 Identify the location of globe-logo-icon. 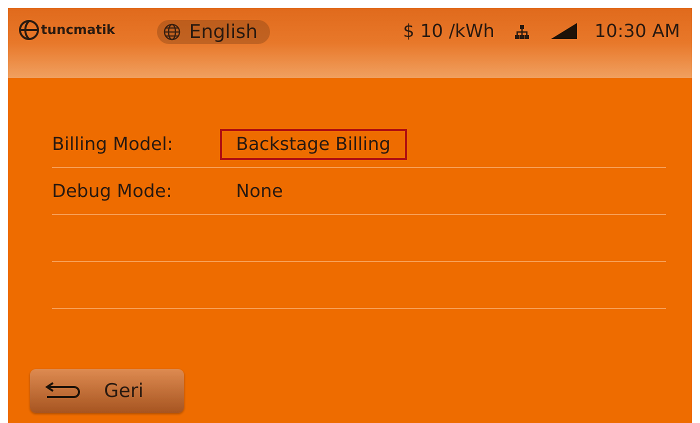
(29, 30).